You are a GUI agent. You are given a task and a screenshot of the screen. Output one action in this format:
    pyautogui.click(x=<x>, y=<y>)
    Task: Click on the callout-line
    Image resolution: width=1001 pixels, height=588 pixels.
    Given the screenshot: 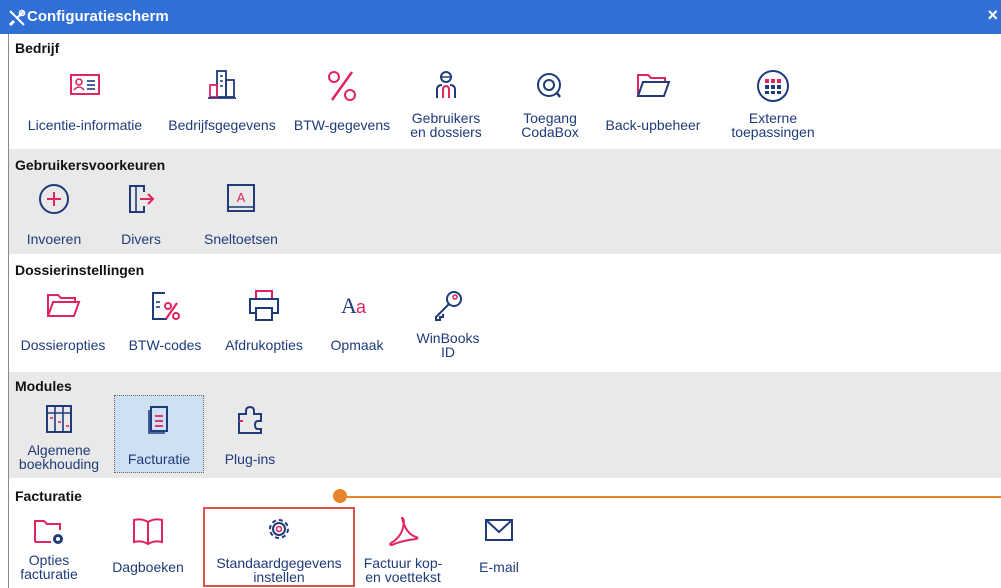 What is the action you would take?
    pyautogui.click(x=671, y=497)
    